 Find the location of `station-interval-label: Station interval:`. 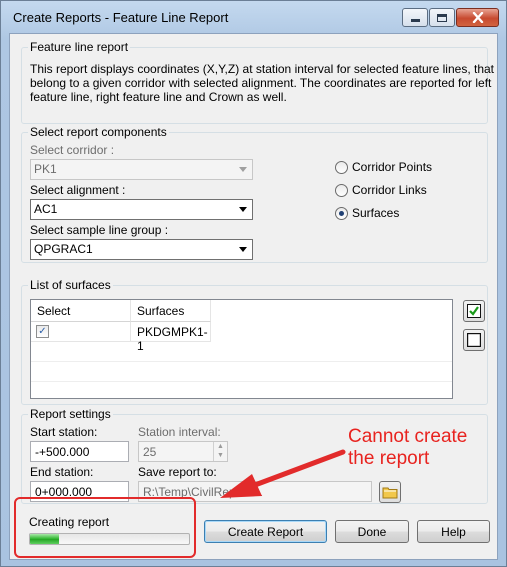

station-interval-label: Station interval: is located at coordinates (179, 432).